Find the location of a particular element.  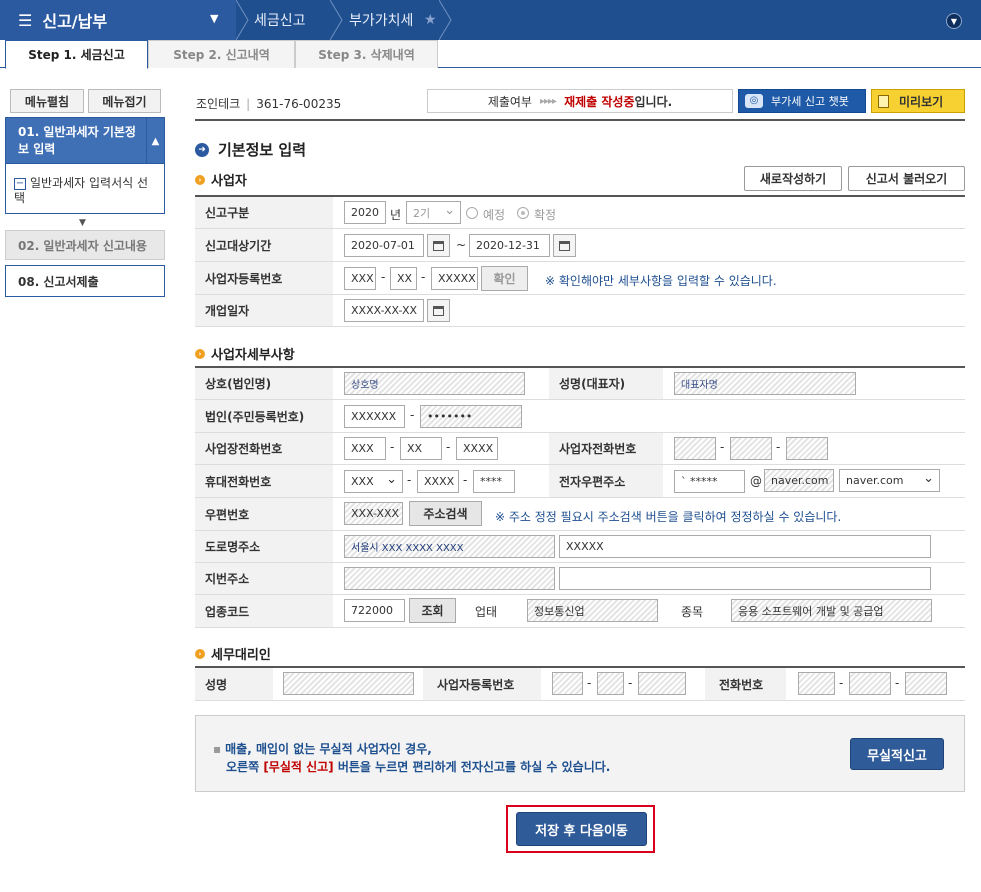

tab-step1: Step 1. 세금신고 is located at coordinates (76, 54).